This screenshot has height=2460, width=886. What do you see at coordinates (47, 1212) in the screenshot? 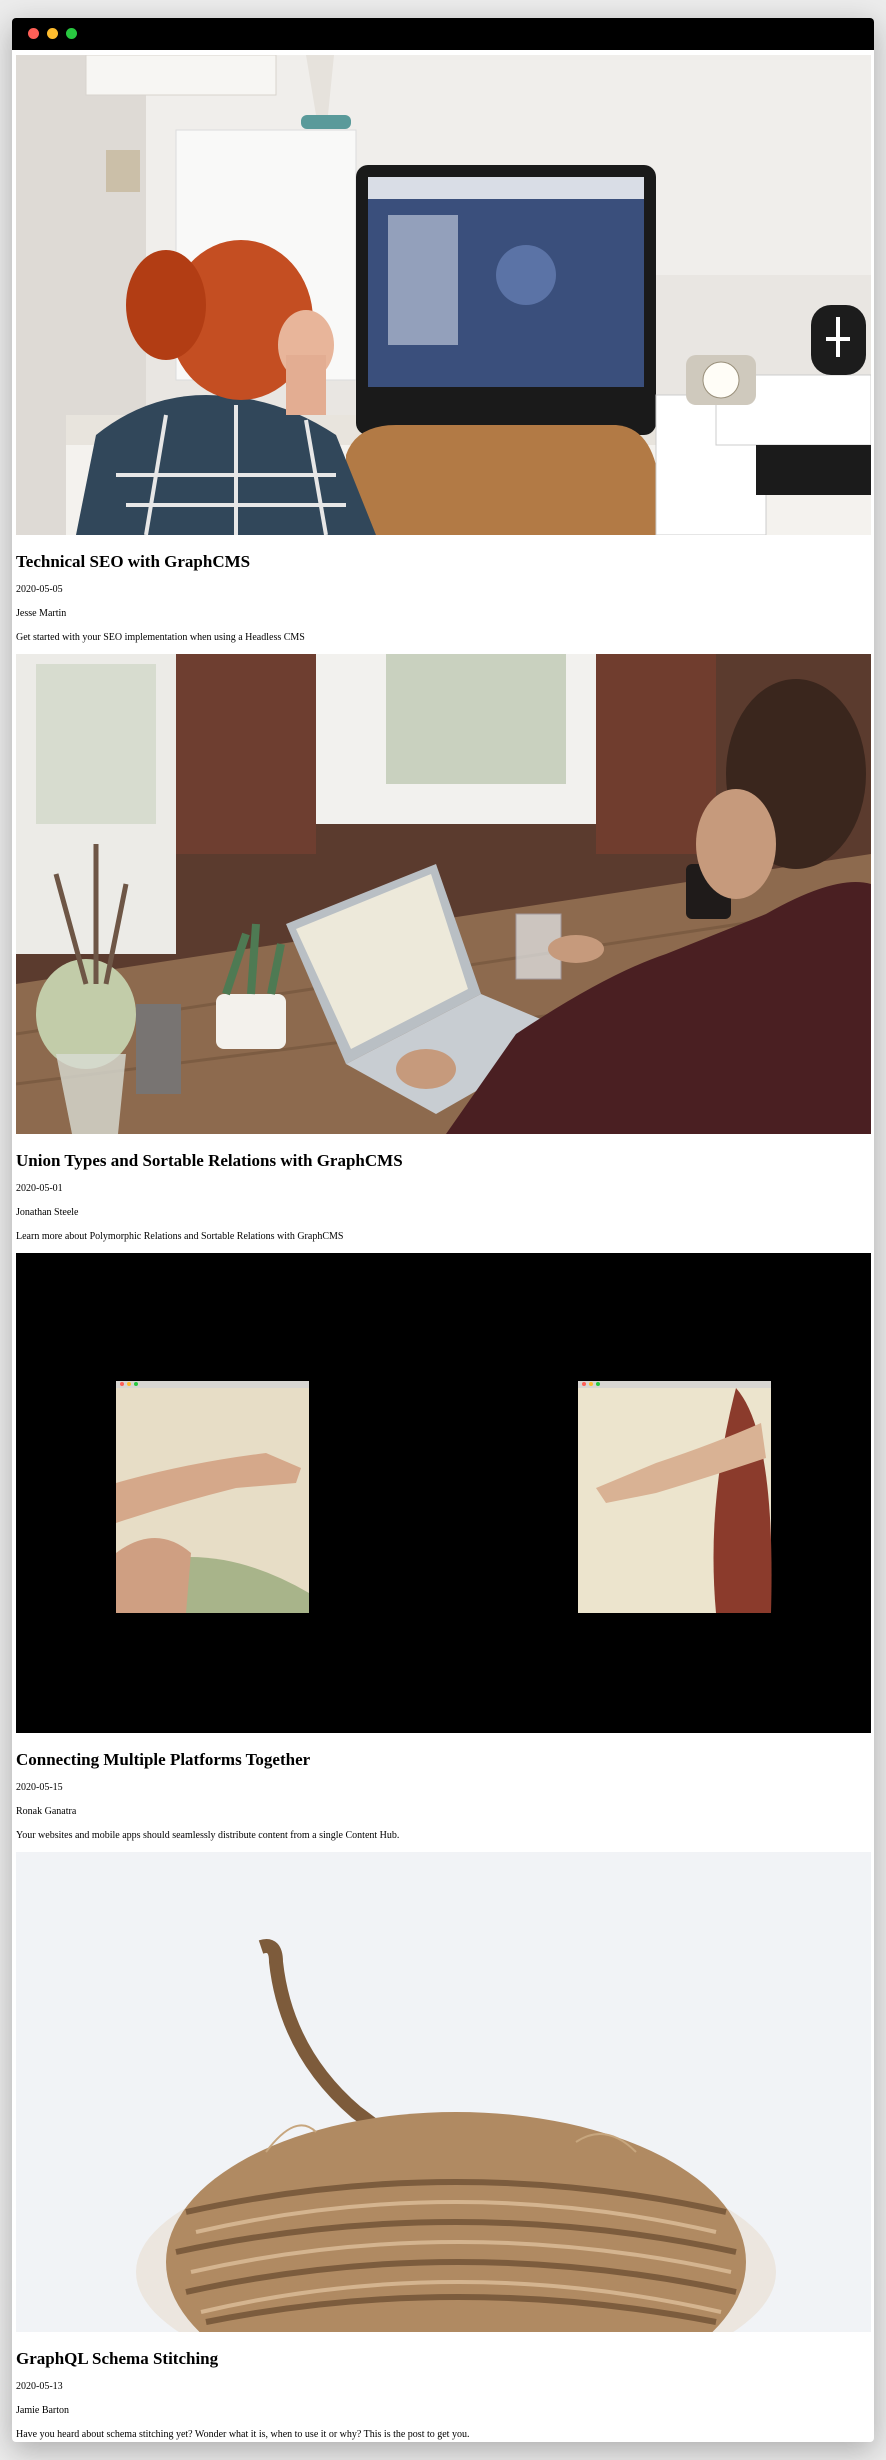
I see `post-author: Jonathan Steele` at bounding box center [47, 1212].